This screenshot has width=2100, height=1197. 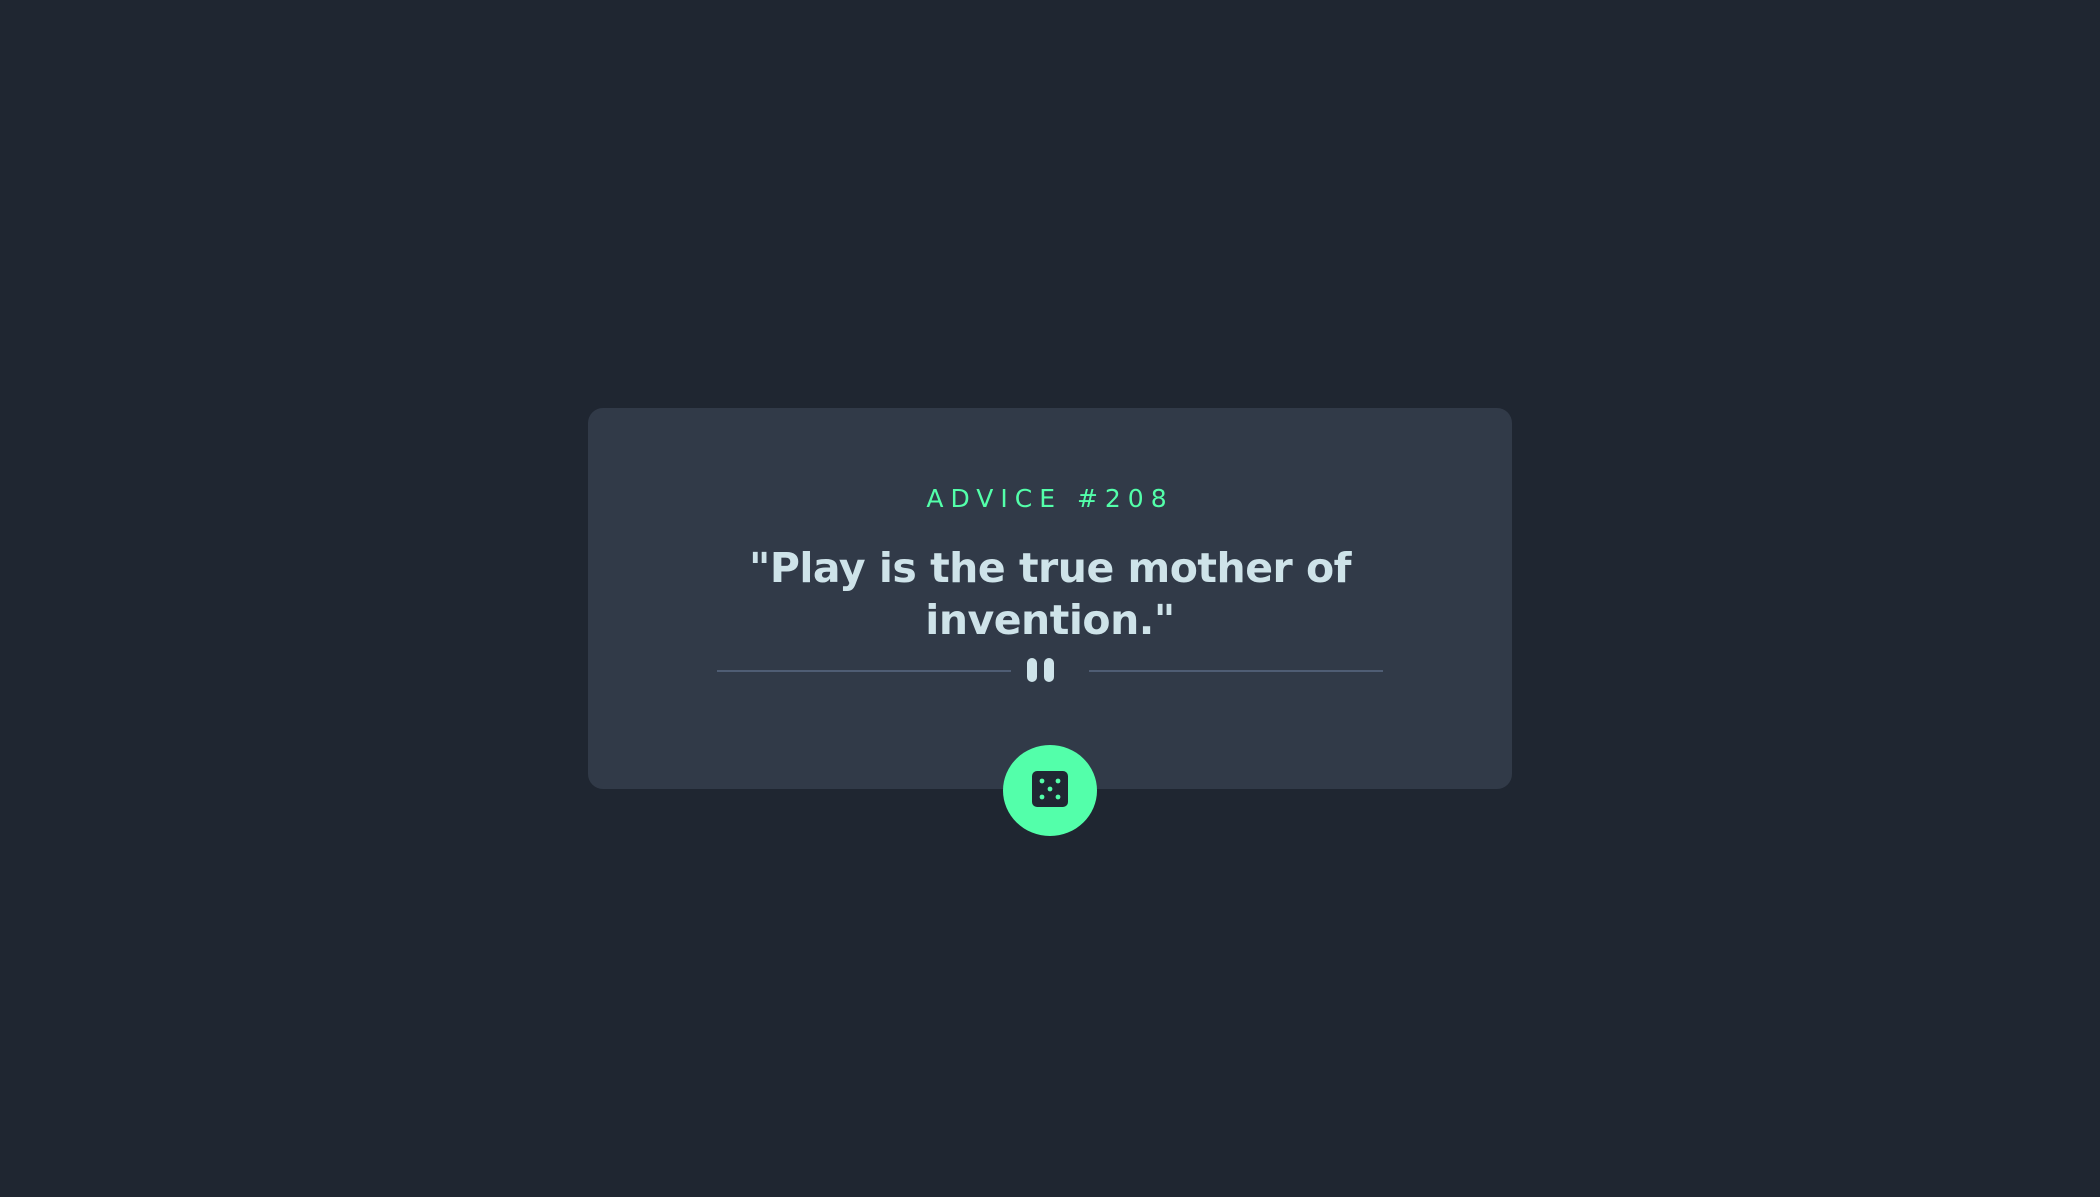 What do you see at coordinates (1040, 671) in the screenshot?
I see `pause-icon` at bounding box center [1040, 671].